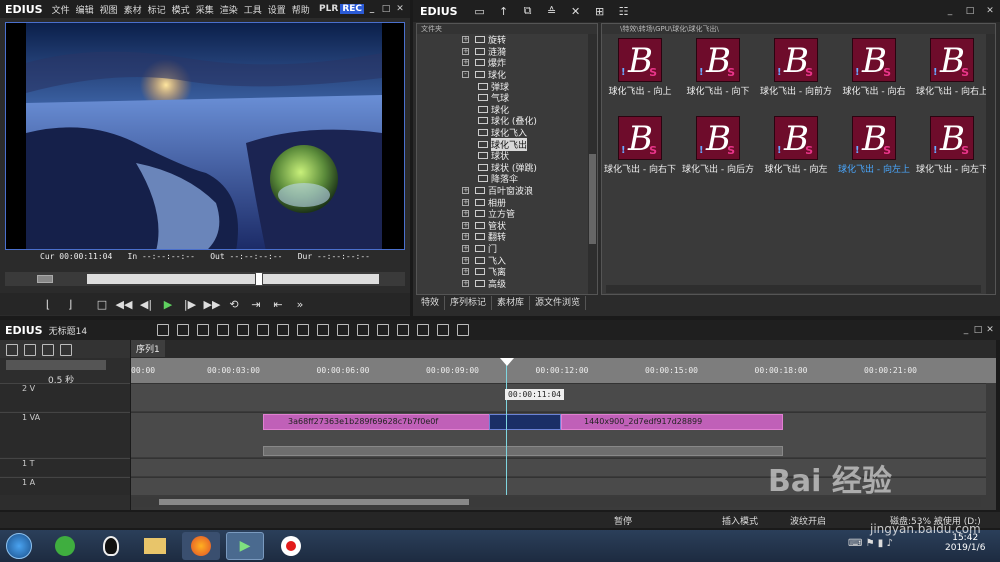 Image resolution: width=1000 pixels, height=562 pixels. I want to click on tree-scrollbar, so click(592, 164).